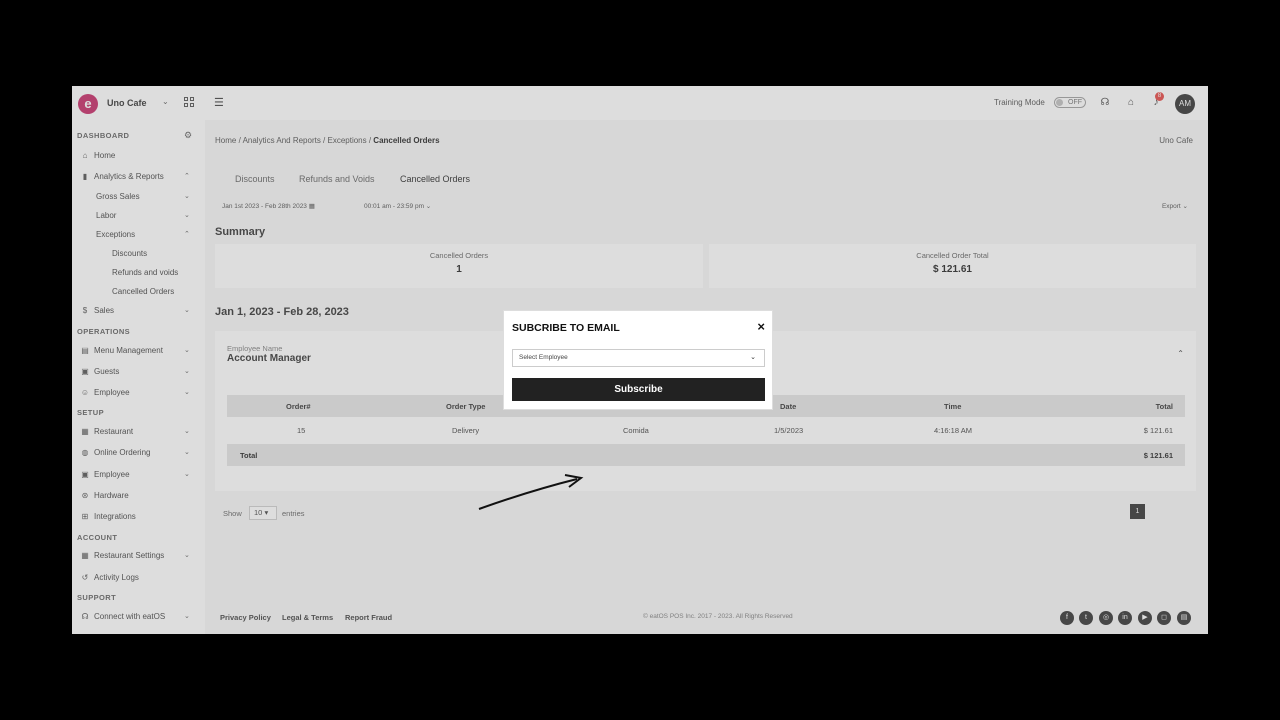 The height and width of the screenshot is (720, 1280). I want to click on close-icon: ×, so click(761, 326).